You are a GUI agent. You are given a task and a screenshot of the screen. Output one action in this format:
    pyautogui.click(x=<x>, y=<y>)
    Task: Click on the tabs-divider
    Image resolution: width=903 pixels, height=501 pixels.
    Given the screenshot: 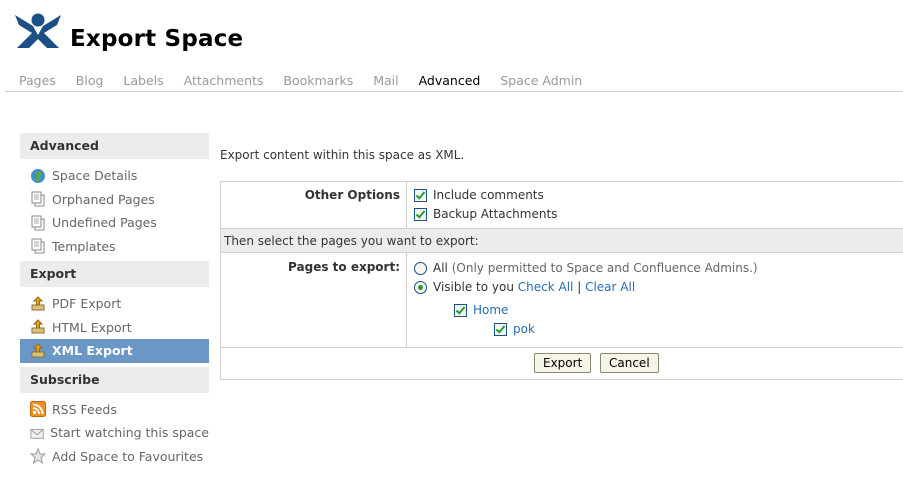 What is the action you would take?
    pyautogui.click(x=454, y=91)
    